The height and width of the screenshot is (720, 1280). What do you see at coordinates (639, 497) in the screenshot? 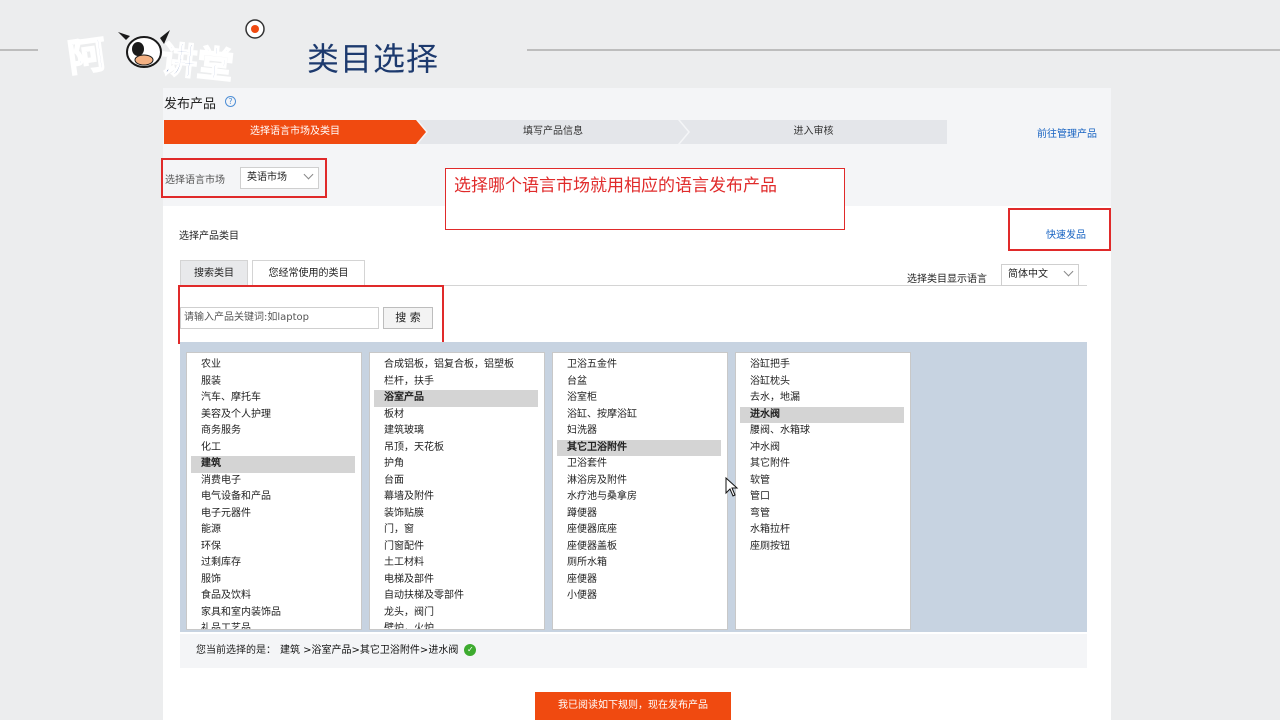
I see `category-item: 水疗池与桑拿房` at bounding box center [639, 497].